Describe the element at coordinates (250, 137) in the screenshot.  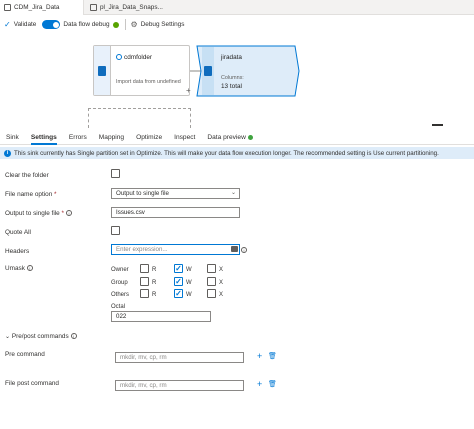
I see `status-dot-icon` at that location.